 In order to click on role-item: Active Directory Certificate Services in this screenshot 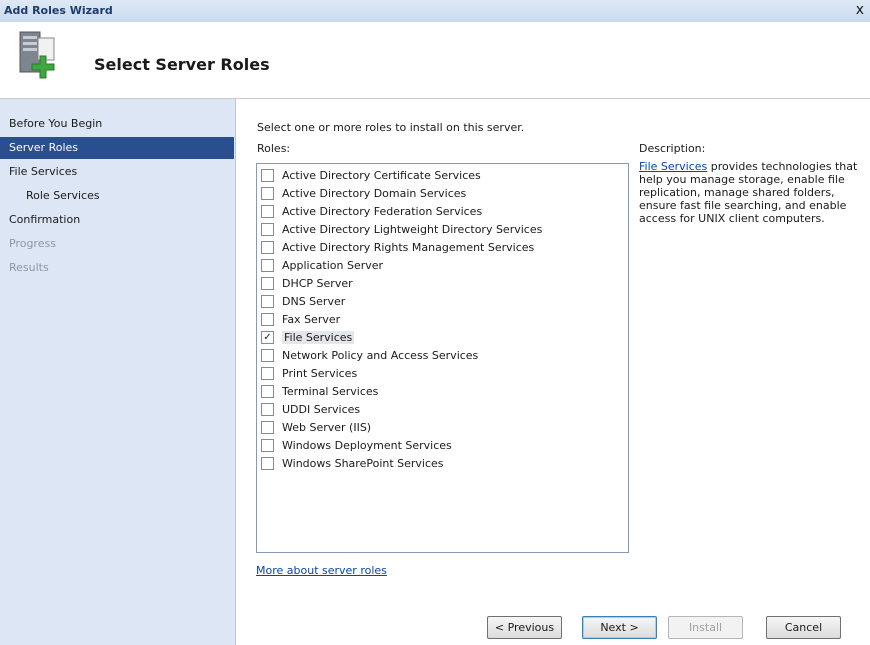, I will do `click(371, 175)`.